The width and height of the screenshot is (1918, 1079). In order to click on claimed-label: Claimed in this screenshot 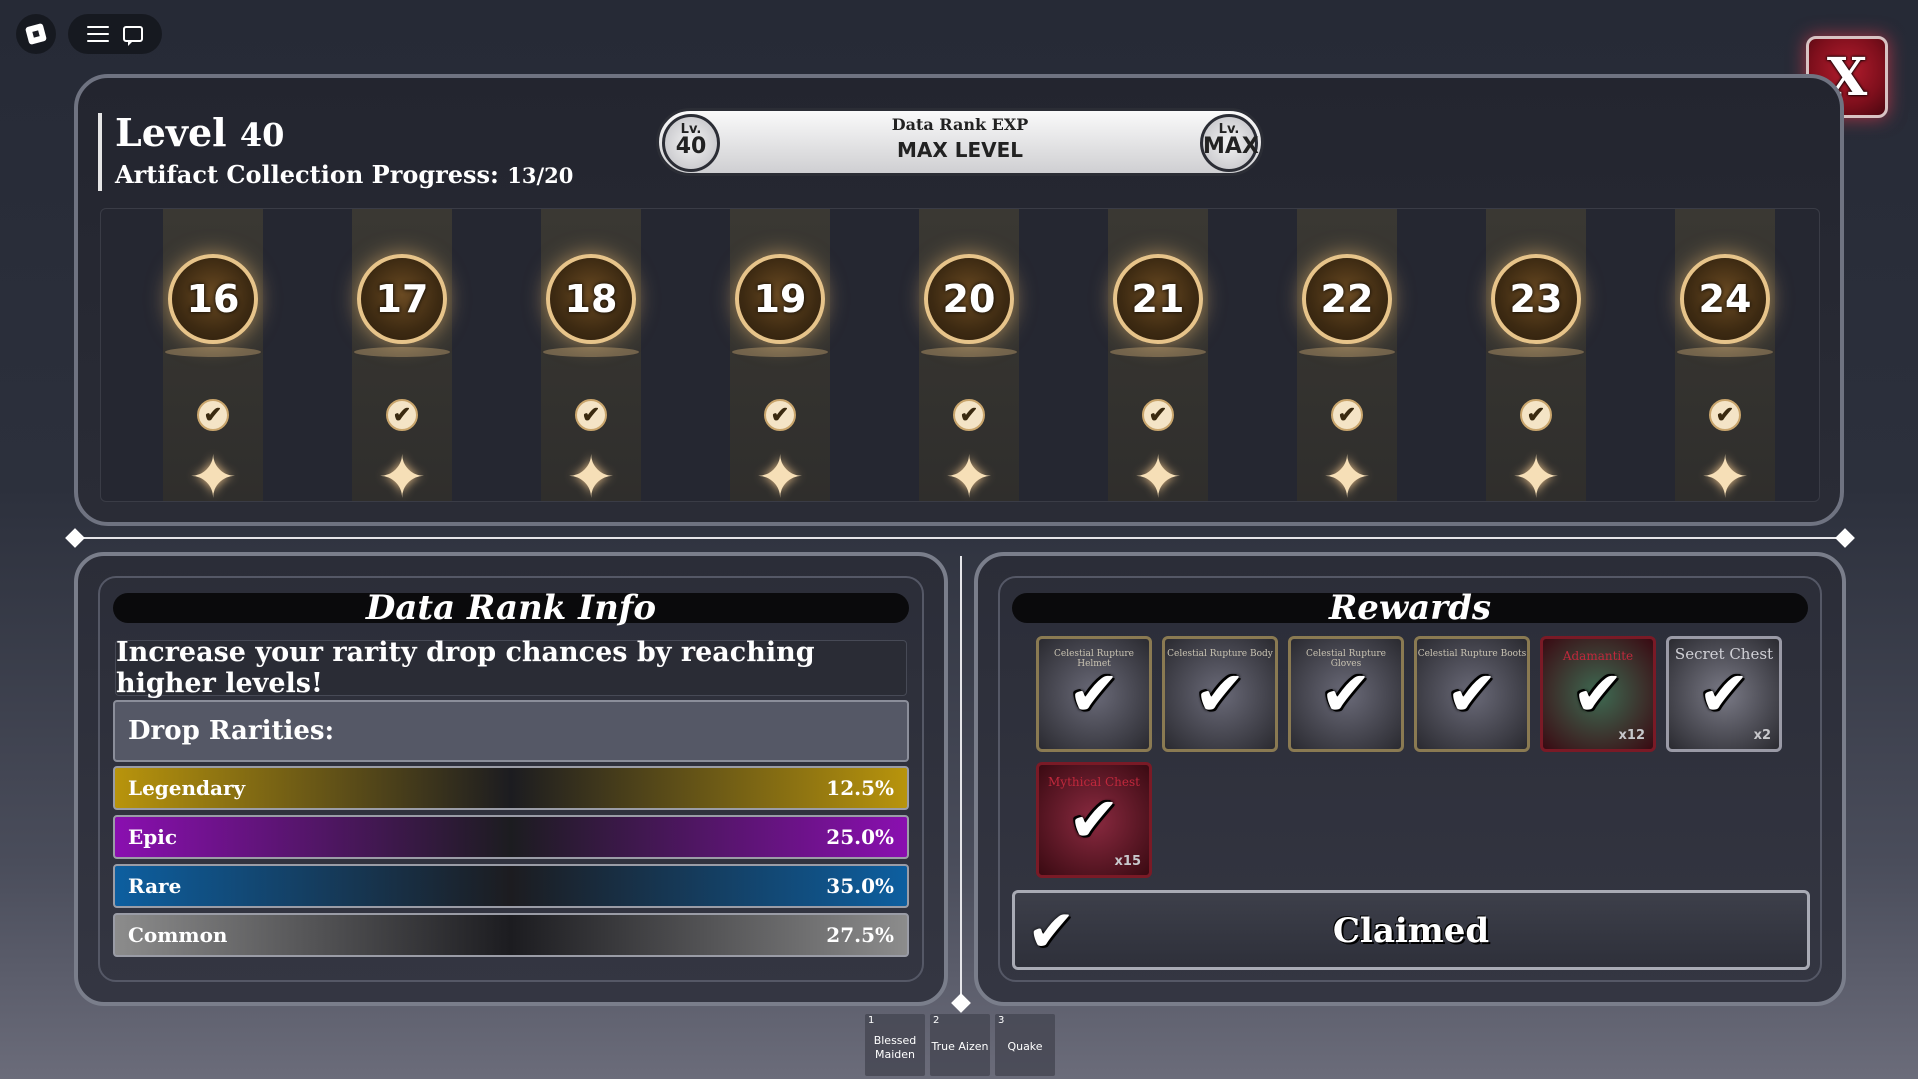, I will do `click(1411, 931)`.